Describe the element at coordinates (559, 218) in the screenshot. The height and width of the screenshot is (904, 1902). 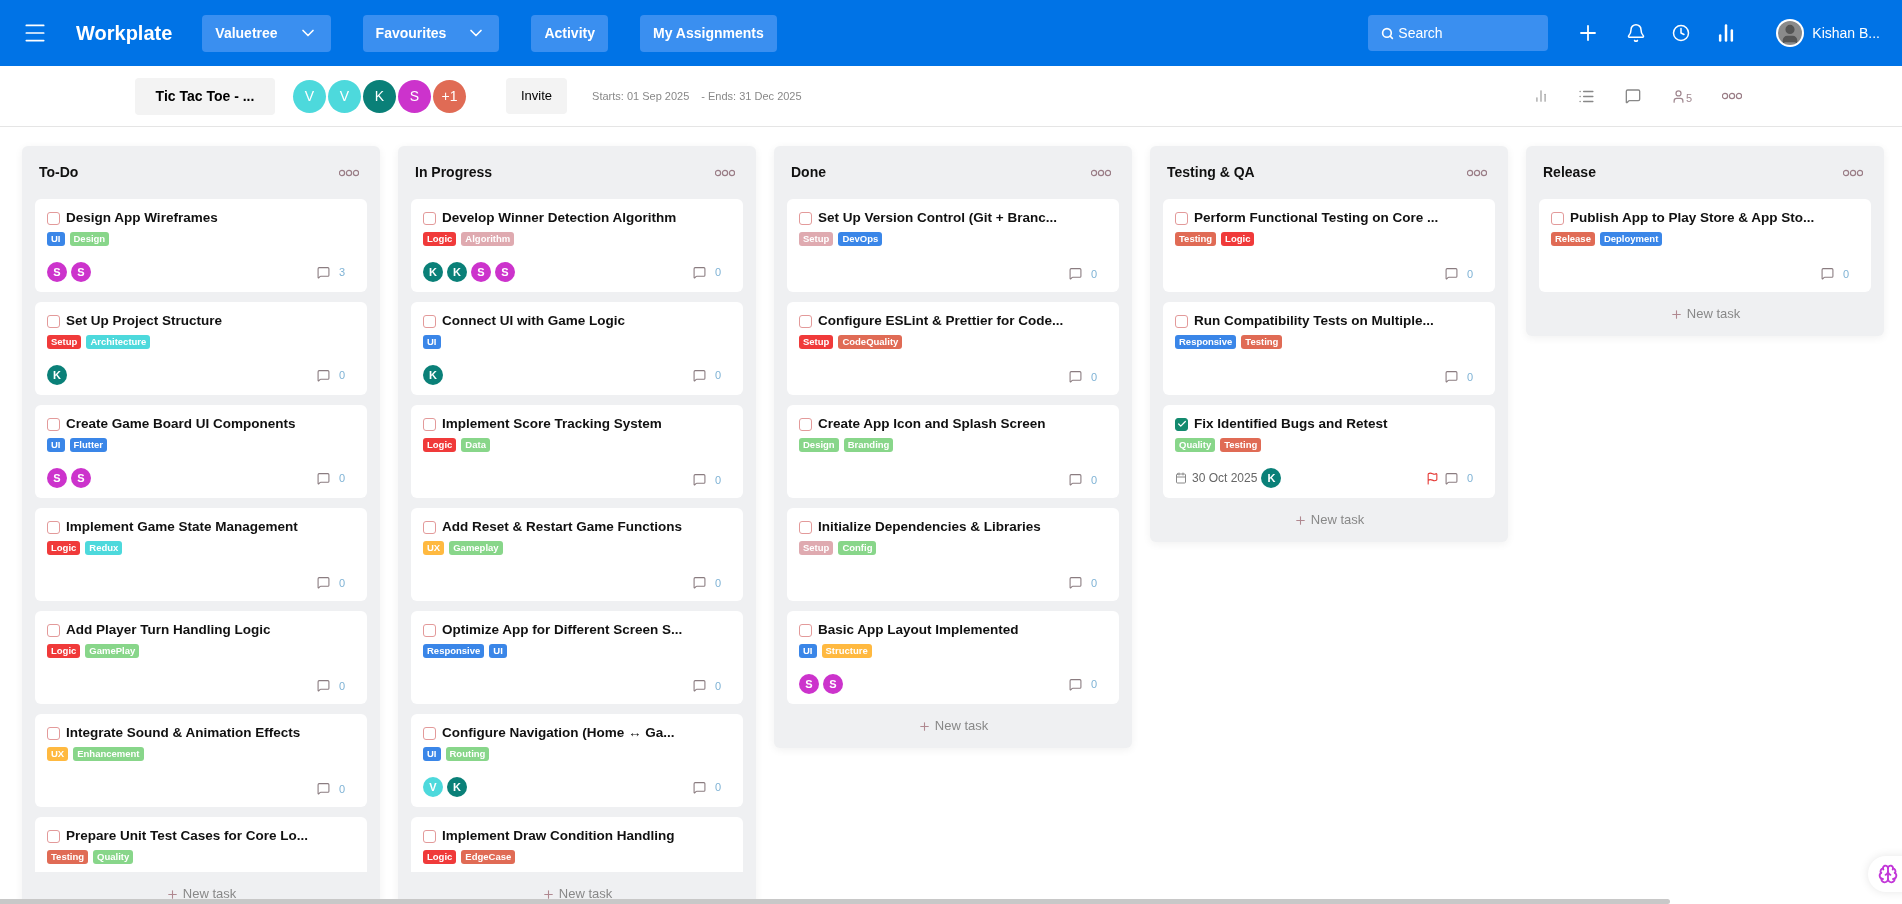
I see `task-title: Develop Winner Detection Algorithm` at that location.